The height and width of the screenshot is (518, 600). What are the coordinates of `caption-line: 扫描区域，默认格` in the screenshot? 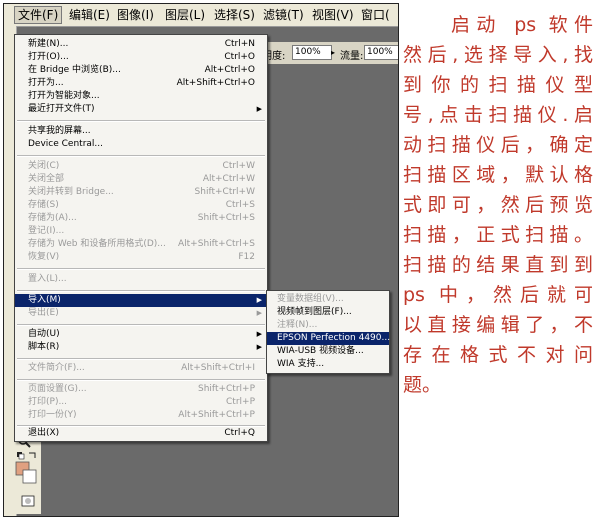 It's located at (498, 175).